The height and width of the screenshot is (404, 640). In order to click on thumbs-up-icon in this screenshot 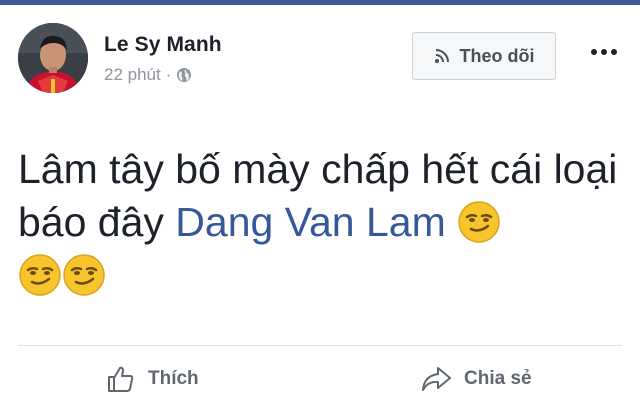, I will do `click(121, 379)`.